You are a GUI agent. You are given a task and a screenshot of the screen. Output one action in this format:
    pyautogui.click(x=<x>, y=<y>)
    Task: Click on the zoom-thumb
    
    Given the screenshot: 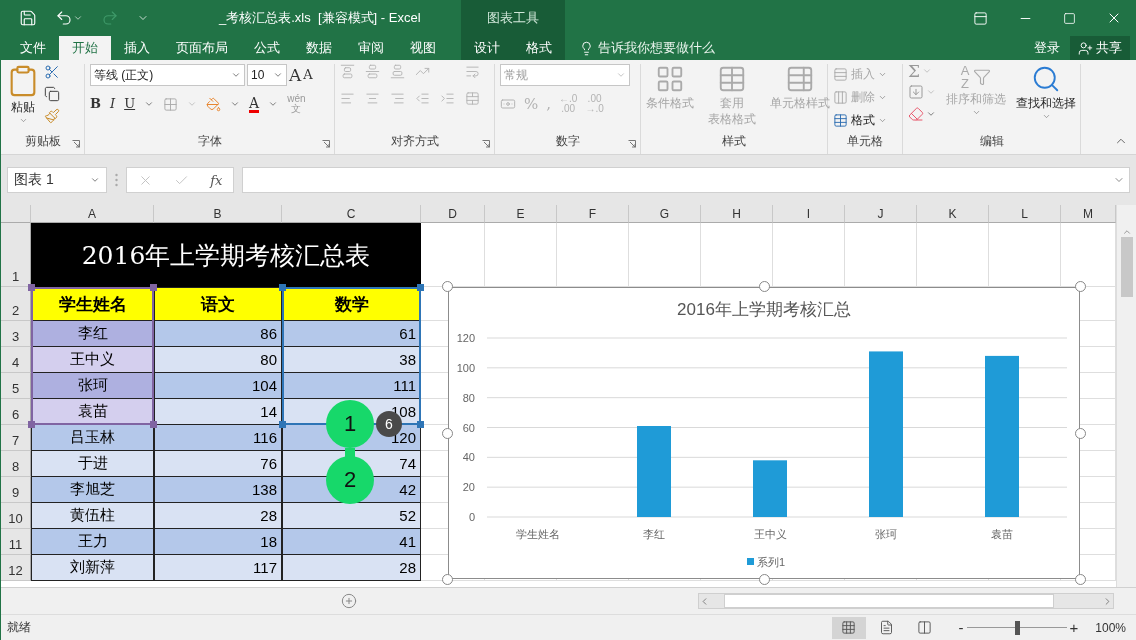 What is the action you would take?
    pyautogui.click(x=1017, y=627)
    